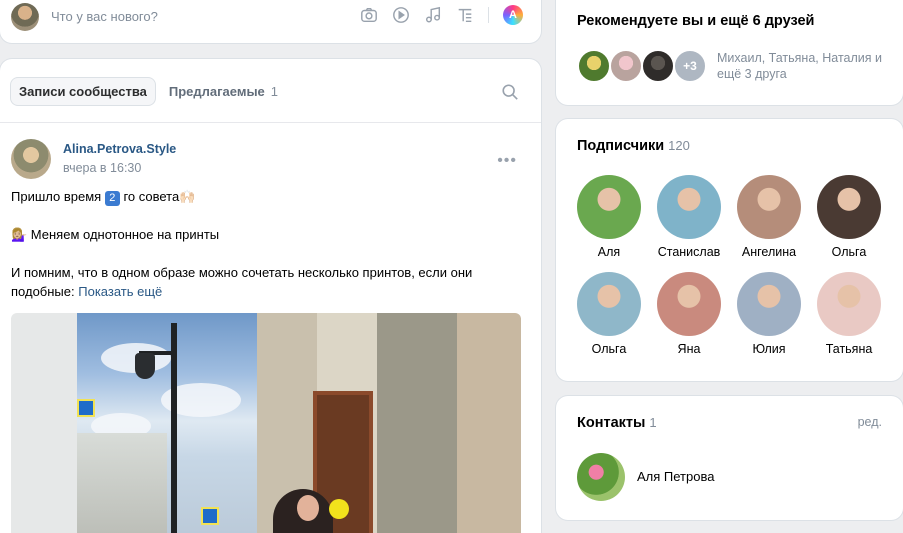  What do you see at coordinates (115, 234) in the screenshot?
I see `post-line: 💁🏼‍♀️ Меняем однотонное на принты` at bounding box center [115, 234].